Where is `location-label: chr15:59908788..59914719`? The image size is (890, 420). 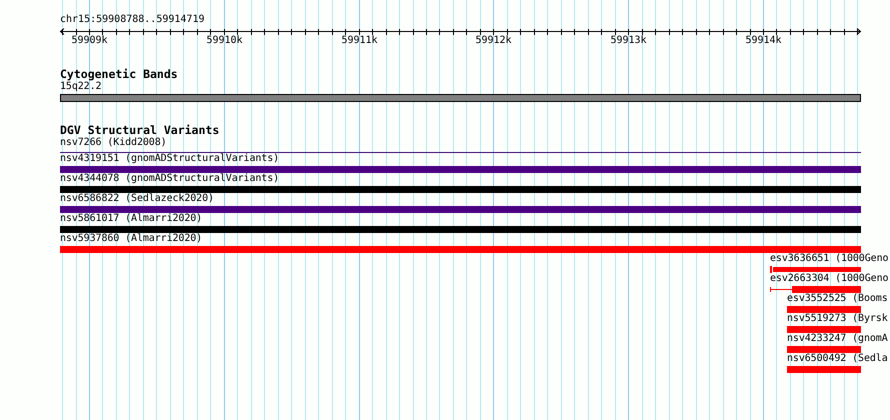
location-label: chr15:59908788..59914719 is located at coordinates (132, 20).